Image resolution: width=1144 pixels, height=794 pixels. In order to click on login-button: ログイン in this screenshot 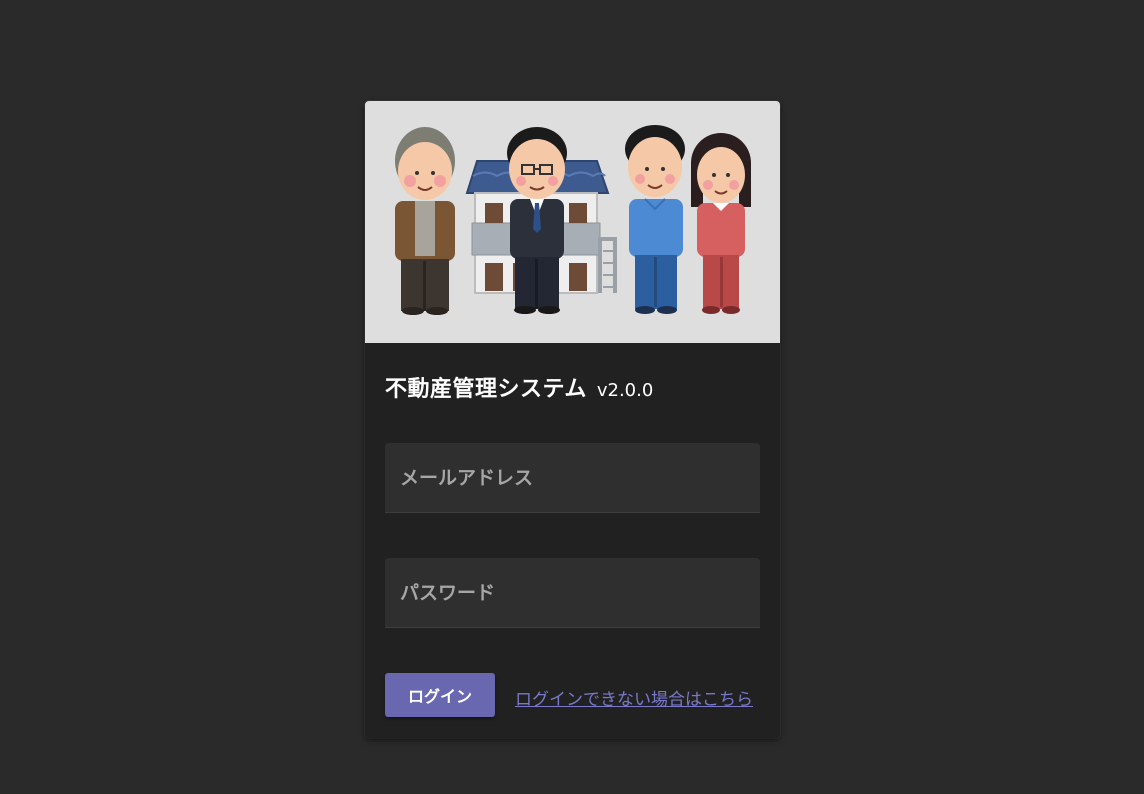, I will do `click(440, 695)`.